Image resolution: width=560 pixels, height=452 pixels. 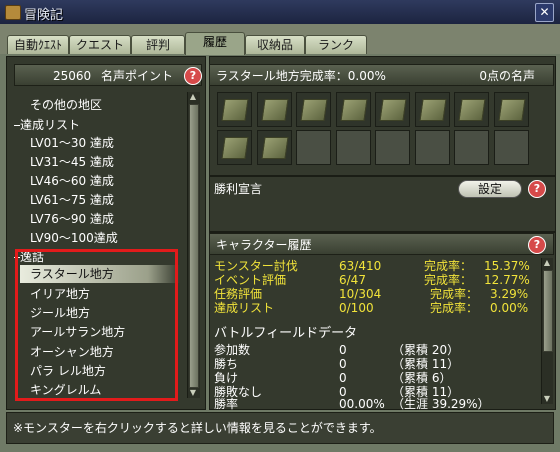 I want to click on tab-quest: クエスト, so click(x=100, y=44).